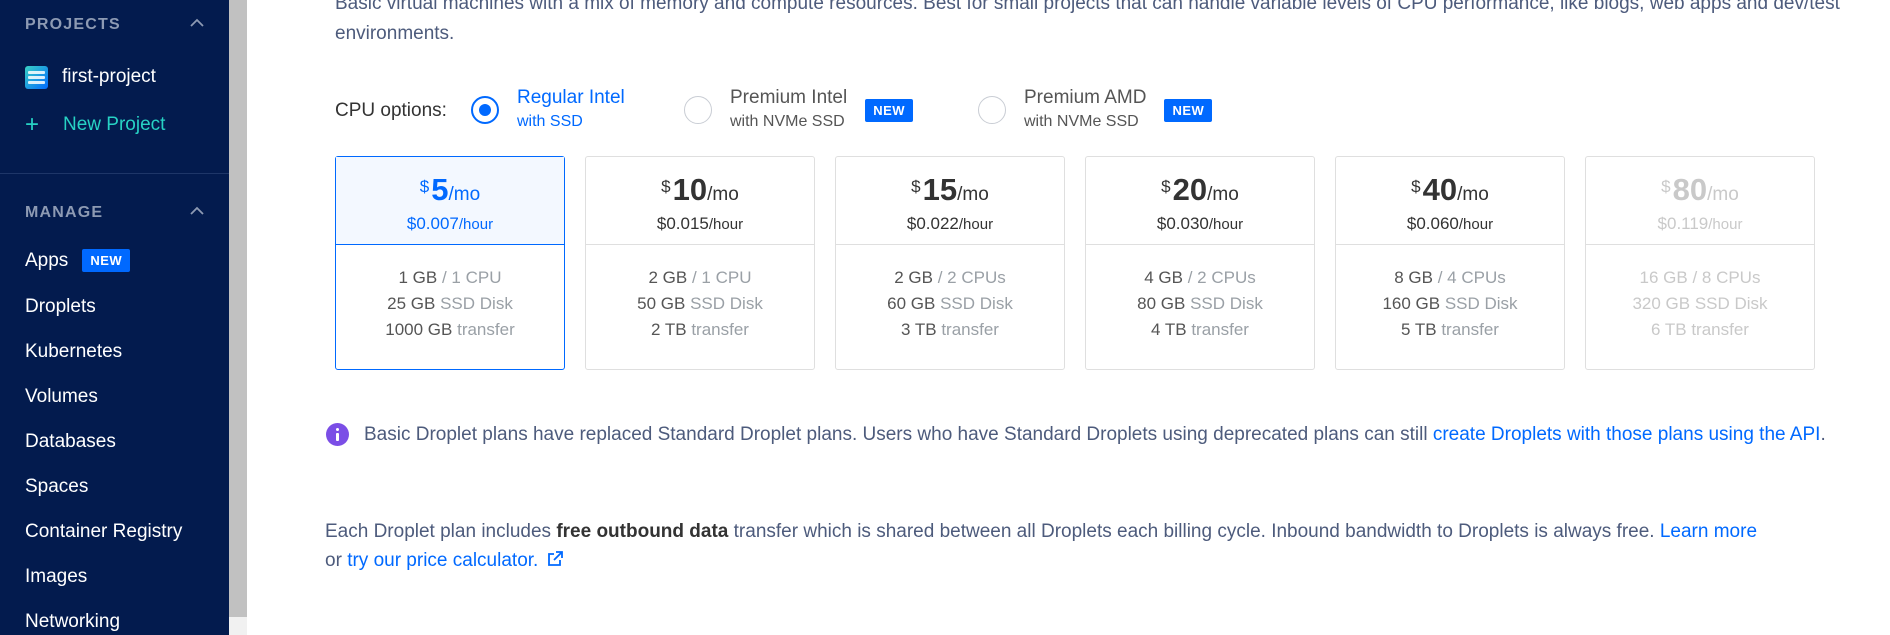 Image resolution: width=1890 pixels, height=635 pixels. Describe the element at coordinates (571, 97) in the screenshot. I see `cpu-option-name: Regular Intel` at that location.